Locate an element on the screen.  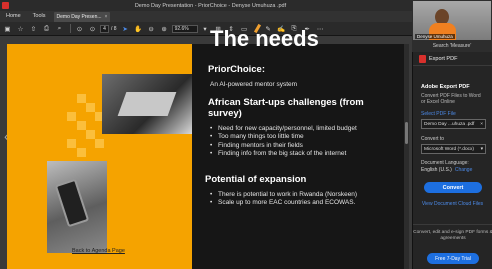
pane-header: Export PDF is located at coordinates (452, 59).